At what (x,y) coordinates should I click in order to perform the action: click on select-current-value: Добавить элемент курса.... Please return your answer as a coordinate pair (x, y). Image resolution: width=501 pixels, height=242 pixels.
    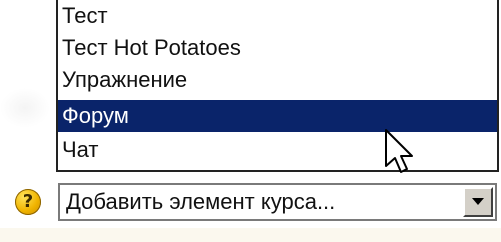
    Looking at the image, I should click on (201, 201).